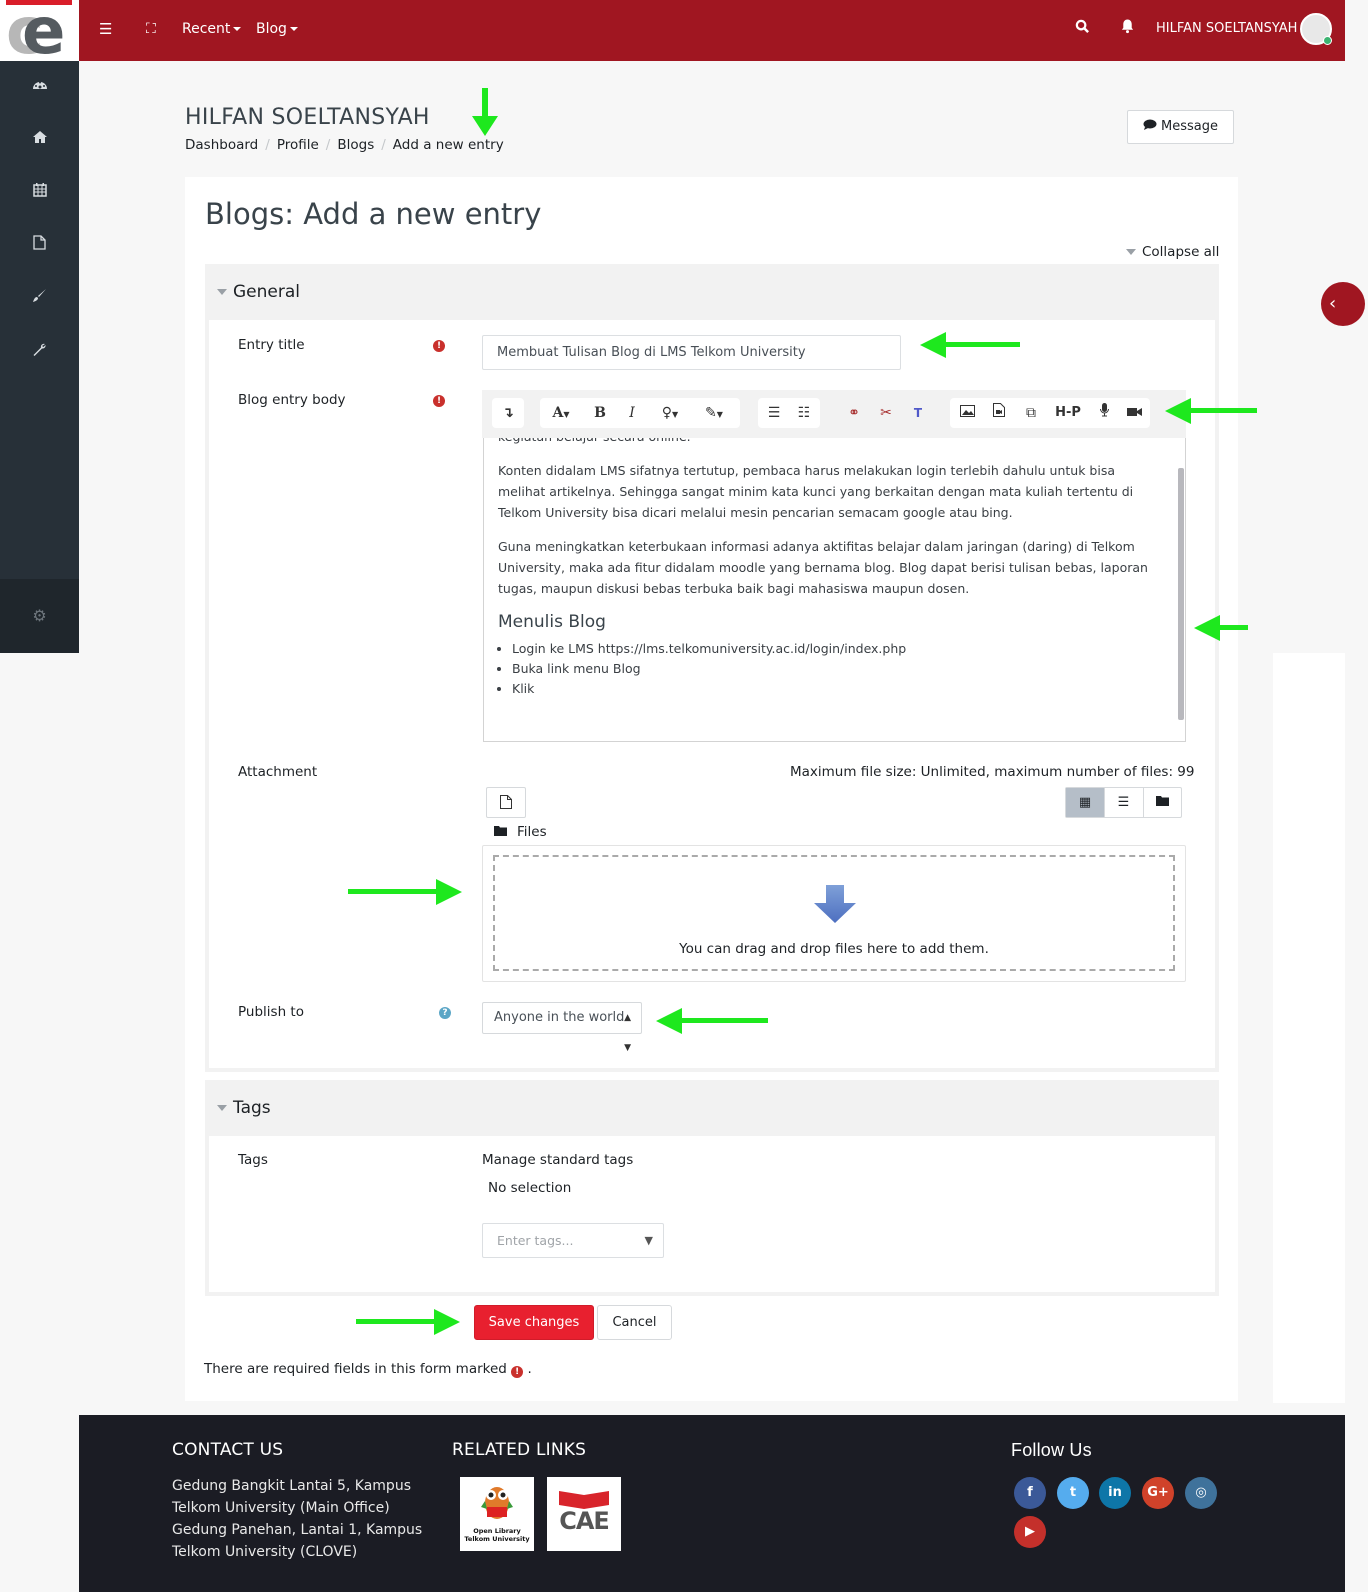 The image size is (1368, 1592). Describe the element at coordinates (1309, 1028) in the screenshot. I see `right-drawer-area` at that location.